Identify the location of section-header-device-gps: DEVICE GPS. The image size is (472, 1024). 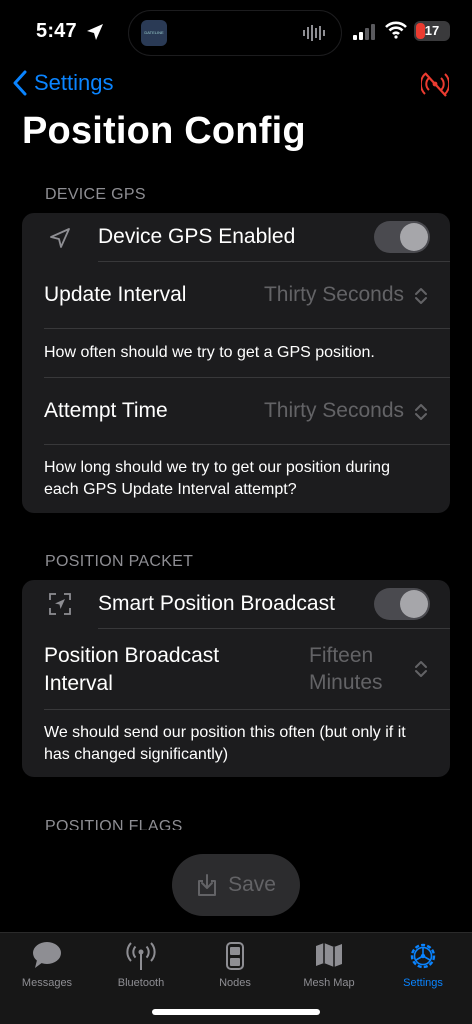
(95, 194).